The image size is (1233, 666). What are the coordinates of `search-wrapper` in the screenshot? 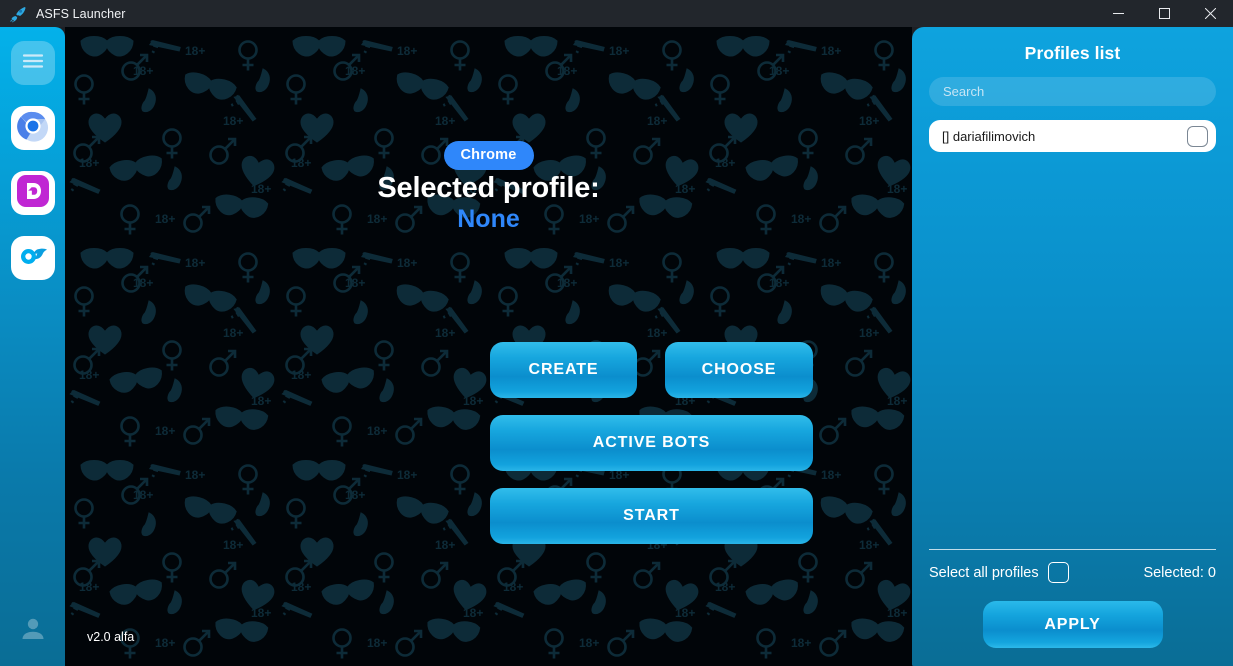 It's located at (1072, 91).